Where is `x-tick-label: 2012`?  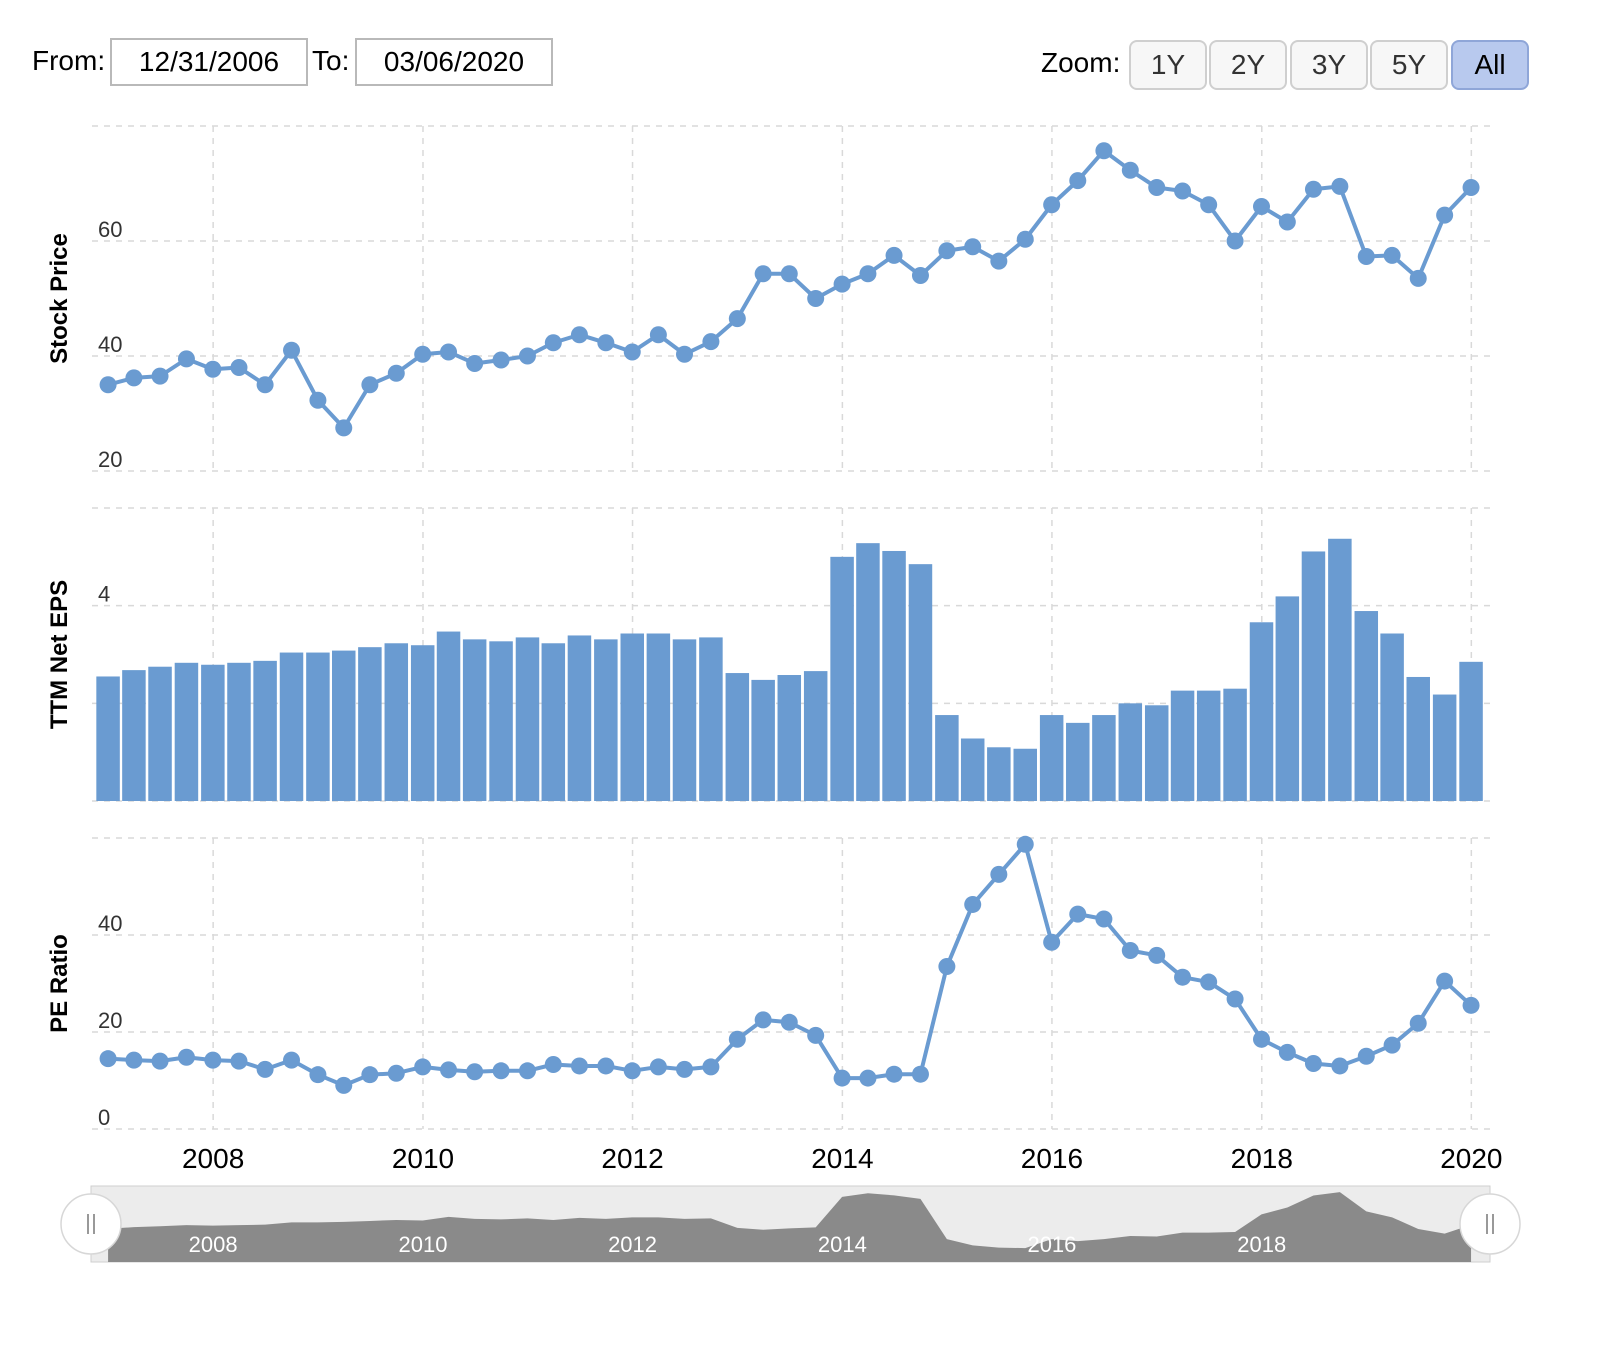 x-tick-label: 2012 is located at coordinates (632, 1158).